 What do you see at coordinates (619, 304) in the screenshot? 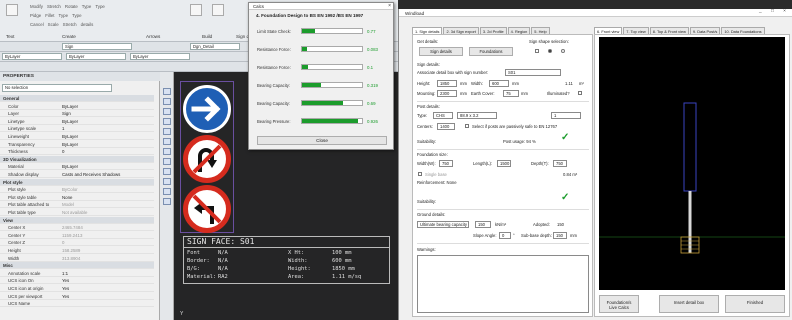
I see `foundation-live-calcs-button: Foundation/s Live Calcs` at bounding box center [619, 304].